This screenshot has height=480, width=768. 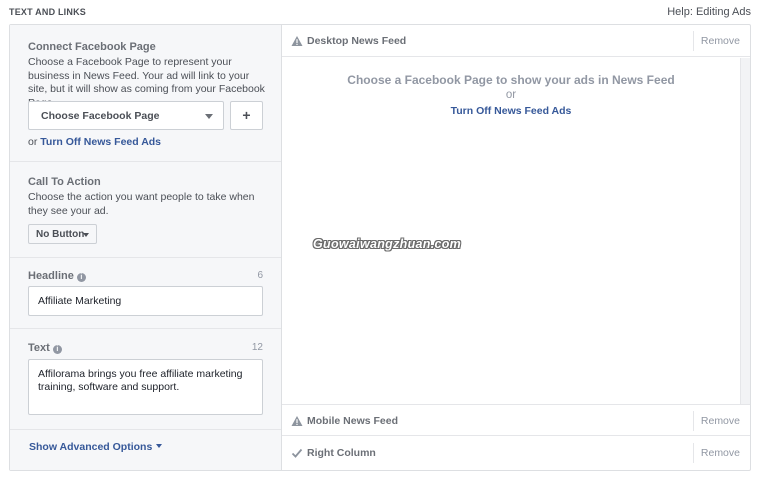 I want to click on show-advanced-options-link: Show Advanced Options, so click(x=96, y=447).